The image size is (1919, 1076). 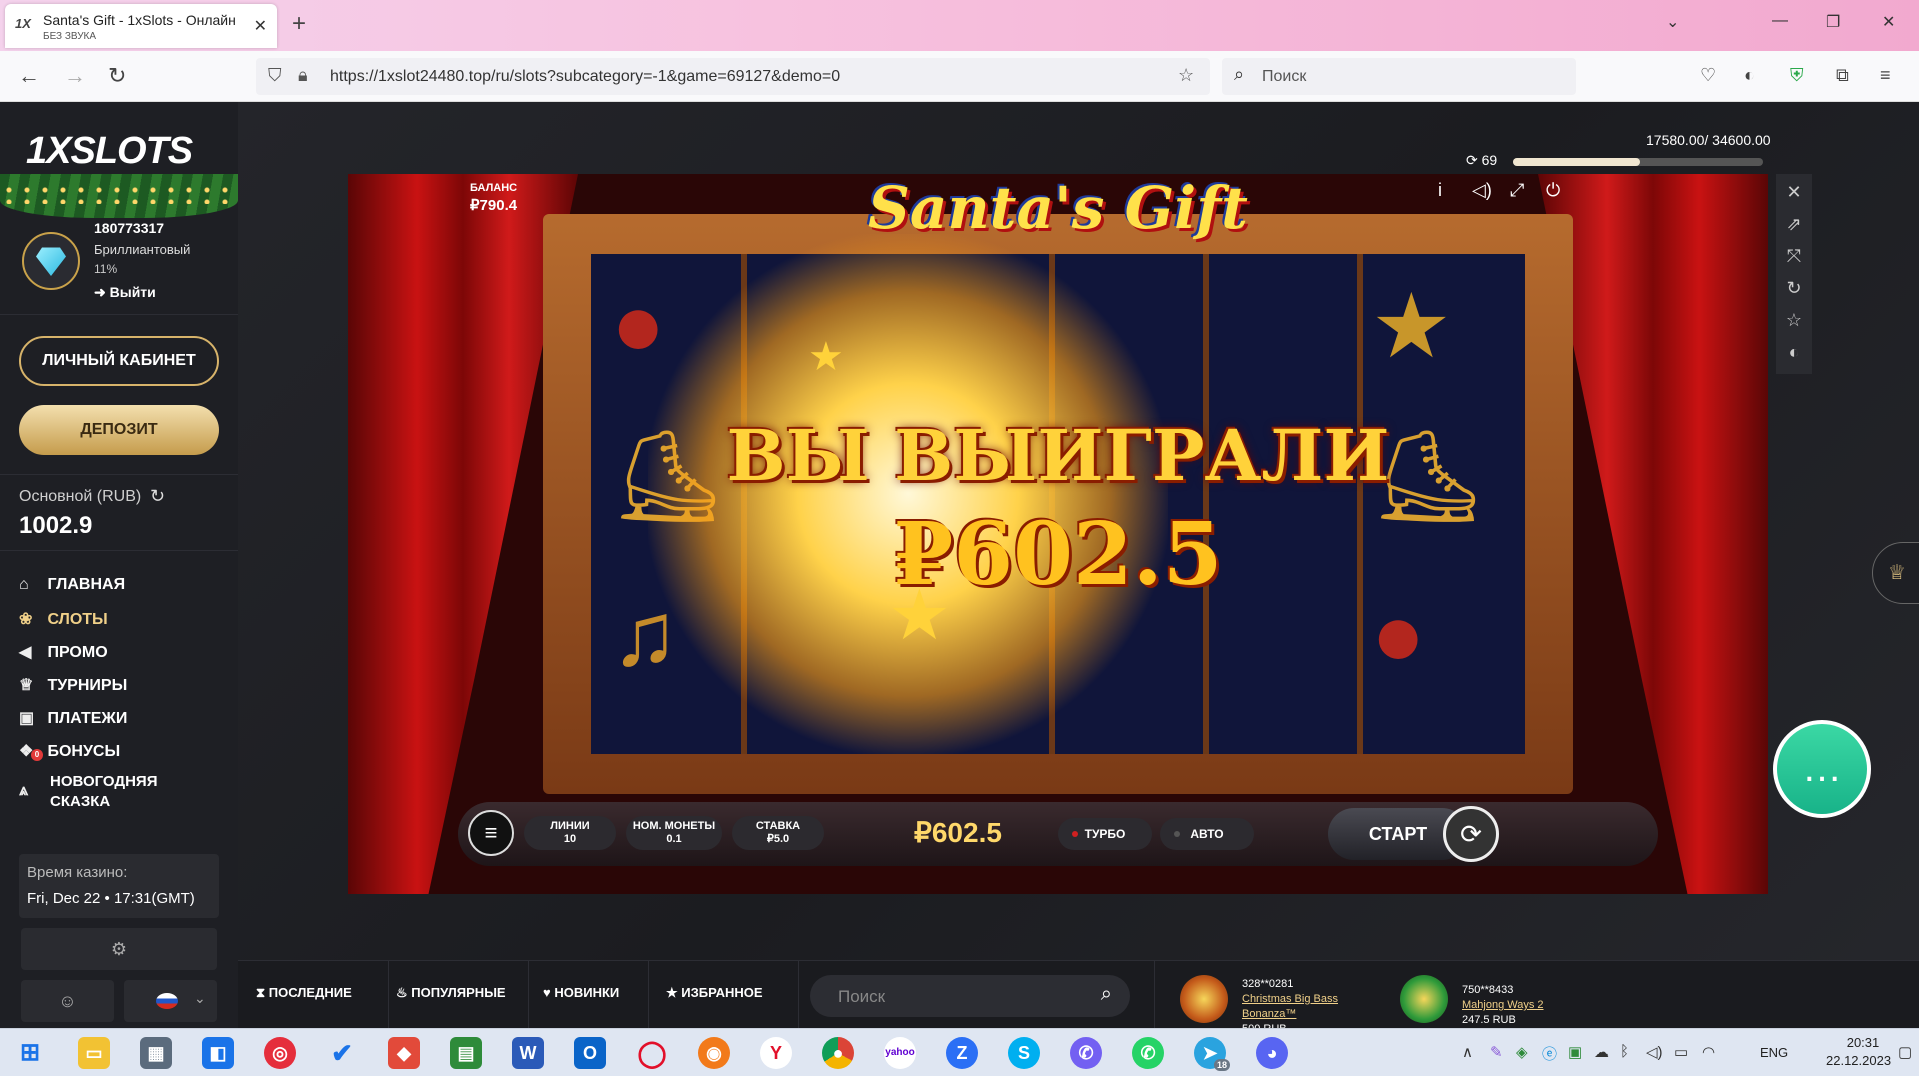 What do you see at coordinates (466, 1053) in the screenshot?
I see `spreadsheet-icon: ▤` at bounding box center [466, 1053].